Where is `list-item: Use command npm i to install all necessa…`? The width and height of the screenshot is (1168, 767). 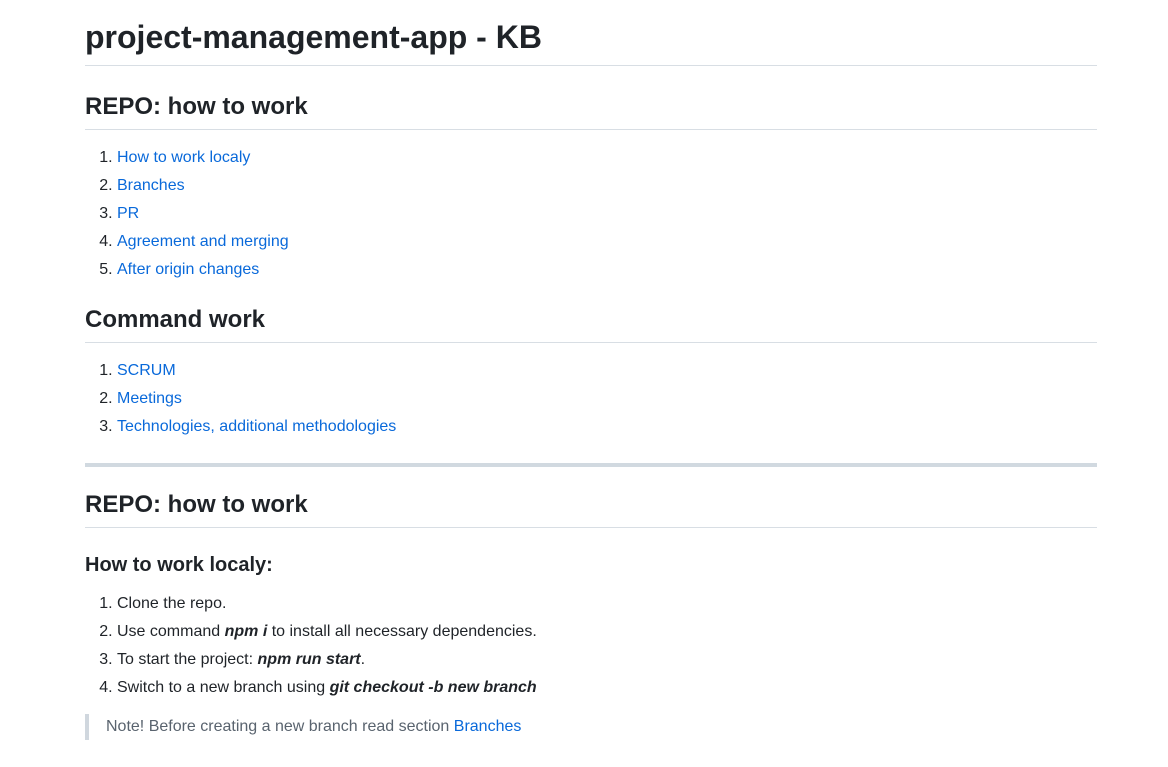 list-item: Use command npm i to install all necessa… is located at coordinates (607, 632).